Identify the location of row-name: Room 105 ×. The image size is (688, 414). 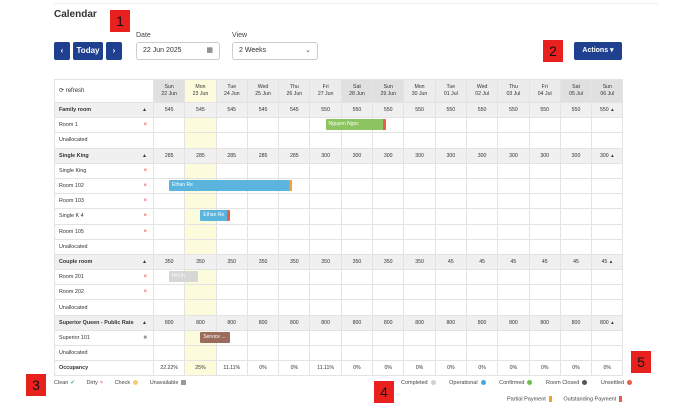
(104, 231).